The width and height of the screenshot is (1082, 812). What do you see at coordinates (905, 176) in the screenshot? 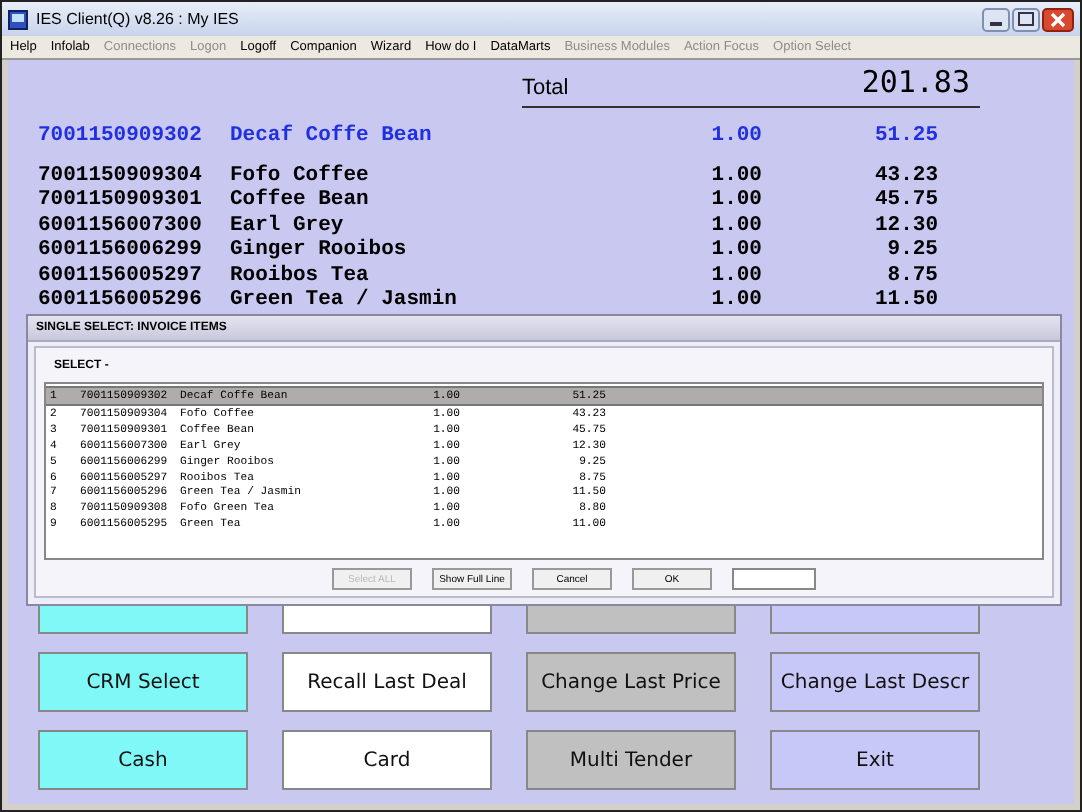
I see `item-amount: 43.23` at bounding box center [905, 176].